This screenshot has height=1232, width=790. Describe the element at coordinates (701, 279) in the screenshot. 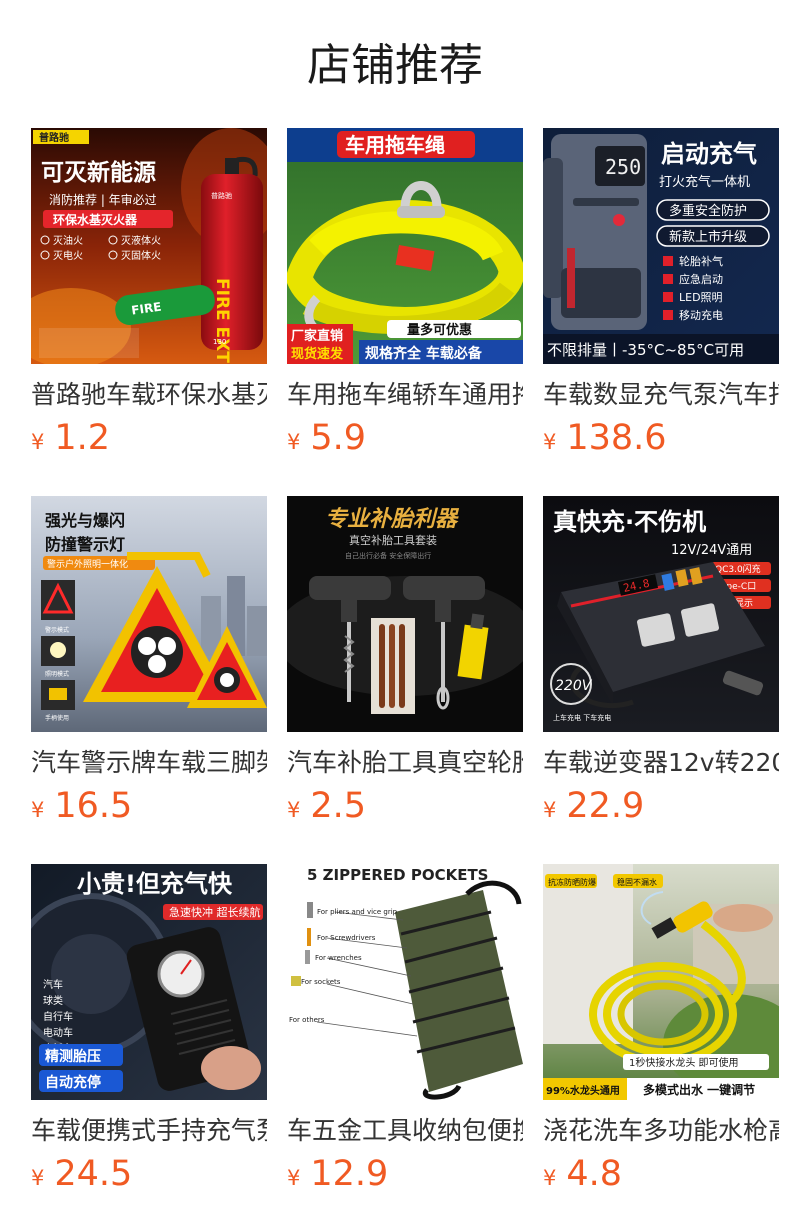

I see `feature-text: 应急启动` at that location.